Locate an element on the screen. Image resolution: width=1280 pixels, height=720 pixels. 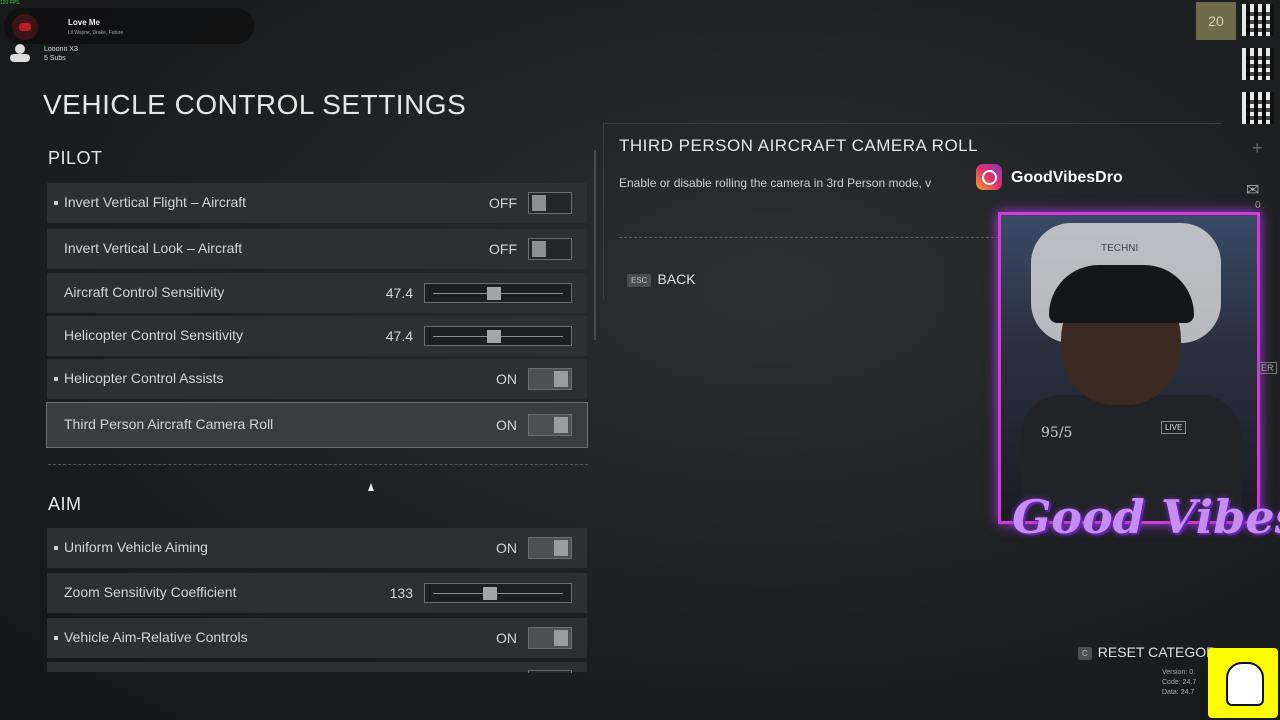
page-title: VEHICLE CONTROL SETTINGS is located at coordinates (255, 104).